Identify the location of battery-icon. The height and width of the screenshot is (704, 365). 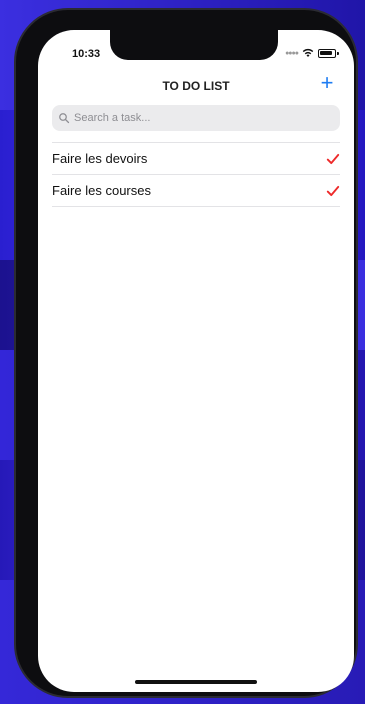
(328, 53).